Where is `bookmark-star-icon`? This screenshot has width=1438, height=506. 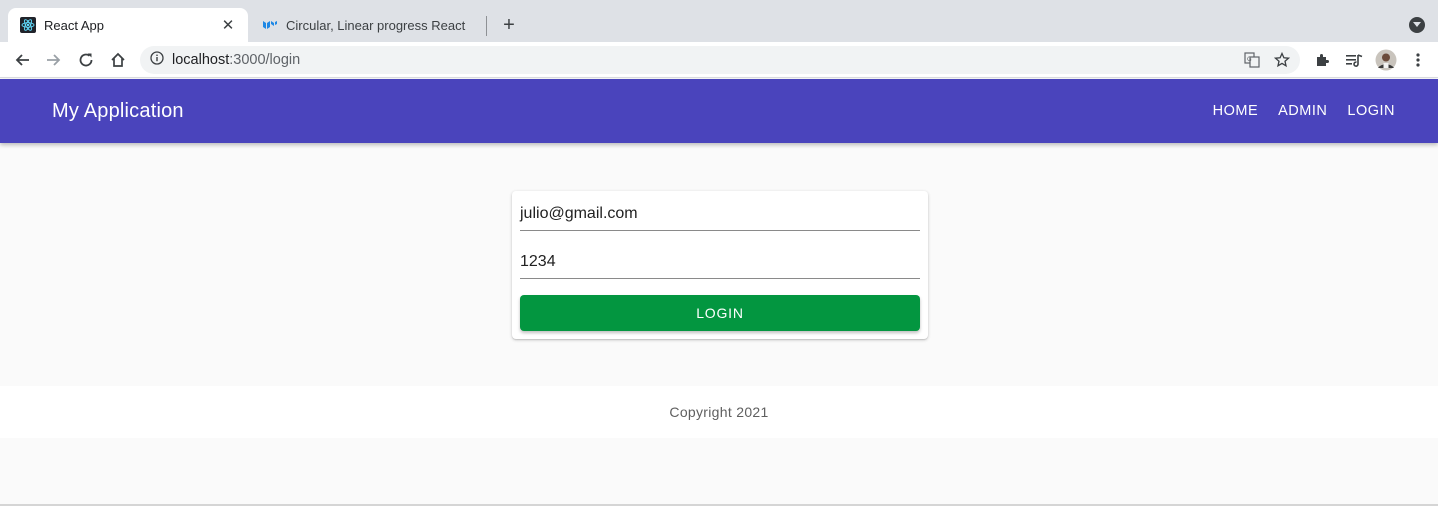
bookmark-star-icon is located at coordinates (1282, 62).